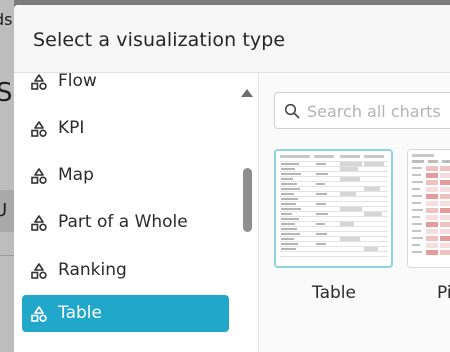  I want to click on background-text-top: ds, so click(6, 19).